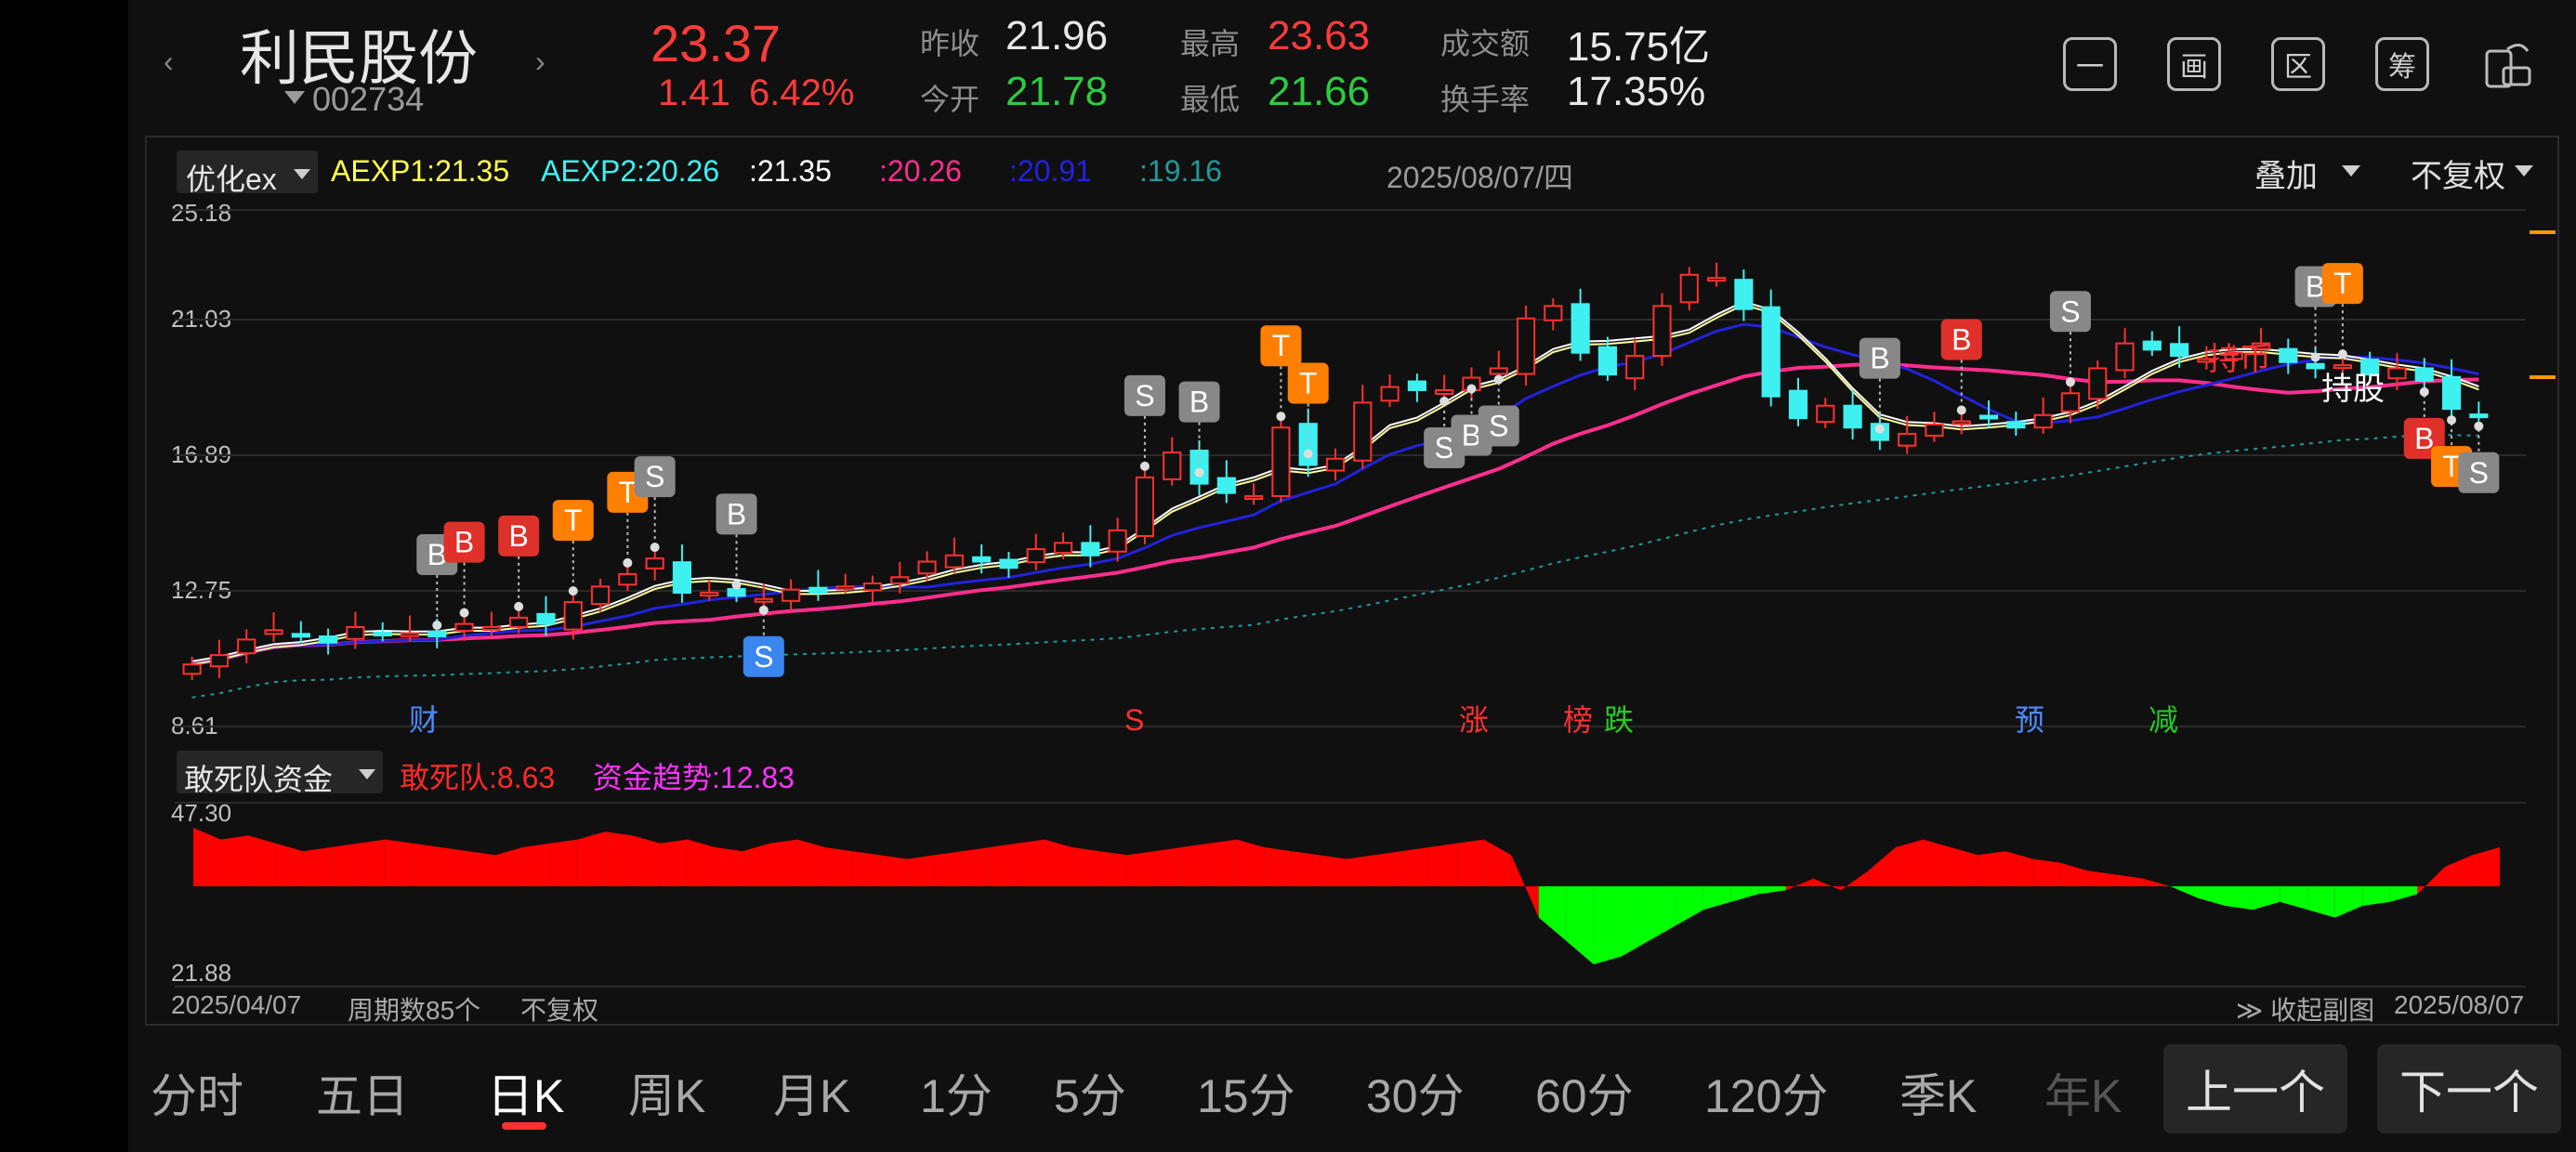 This screenshot has height=1152, width=2576. Describe the element at coordinates (1938, 1092) in the screenshot. I see `tab-jik: 季K` at that location.